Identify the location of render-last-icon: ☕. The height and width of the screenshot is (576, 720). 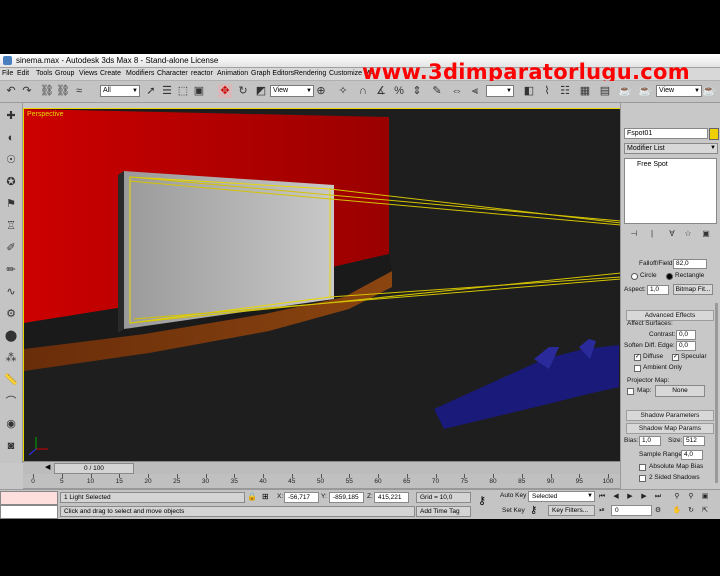
(709, 91).